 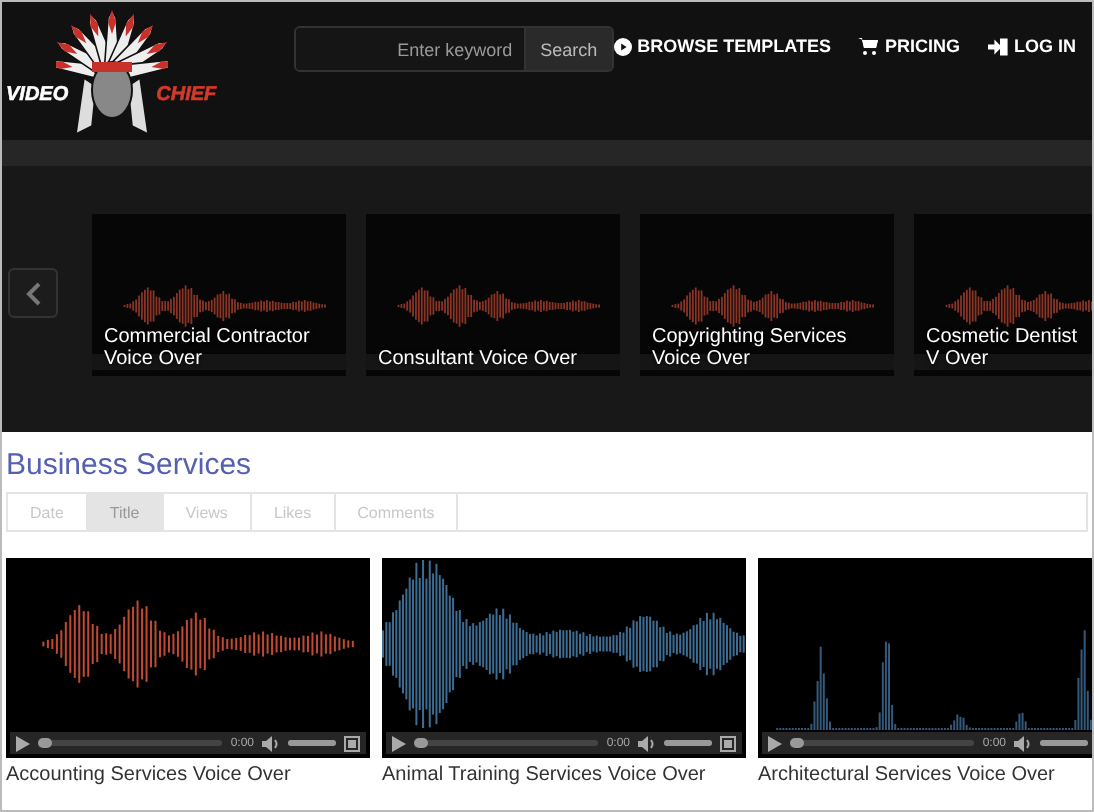 I want to click on section-title: Business Services, so click(x=130, y=465).